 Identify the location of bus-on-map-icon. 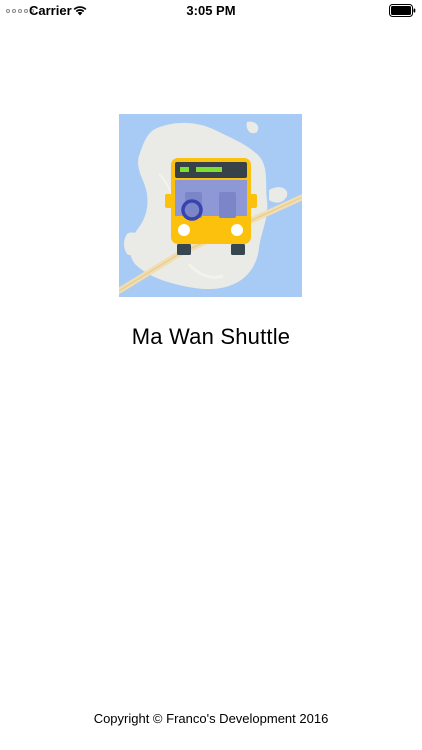
(210, 205).